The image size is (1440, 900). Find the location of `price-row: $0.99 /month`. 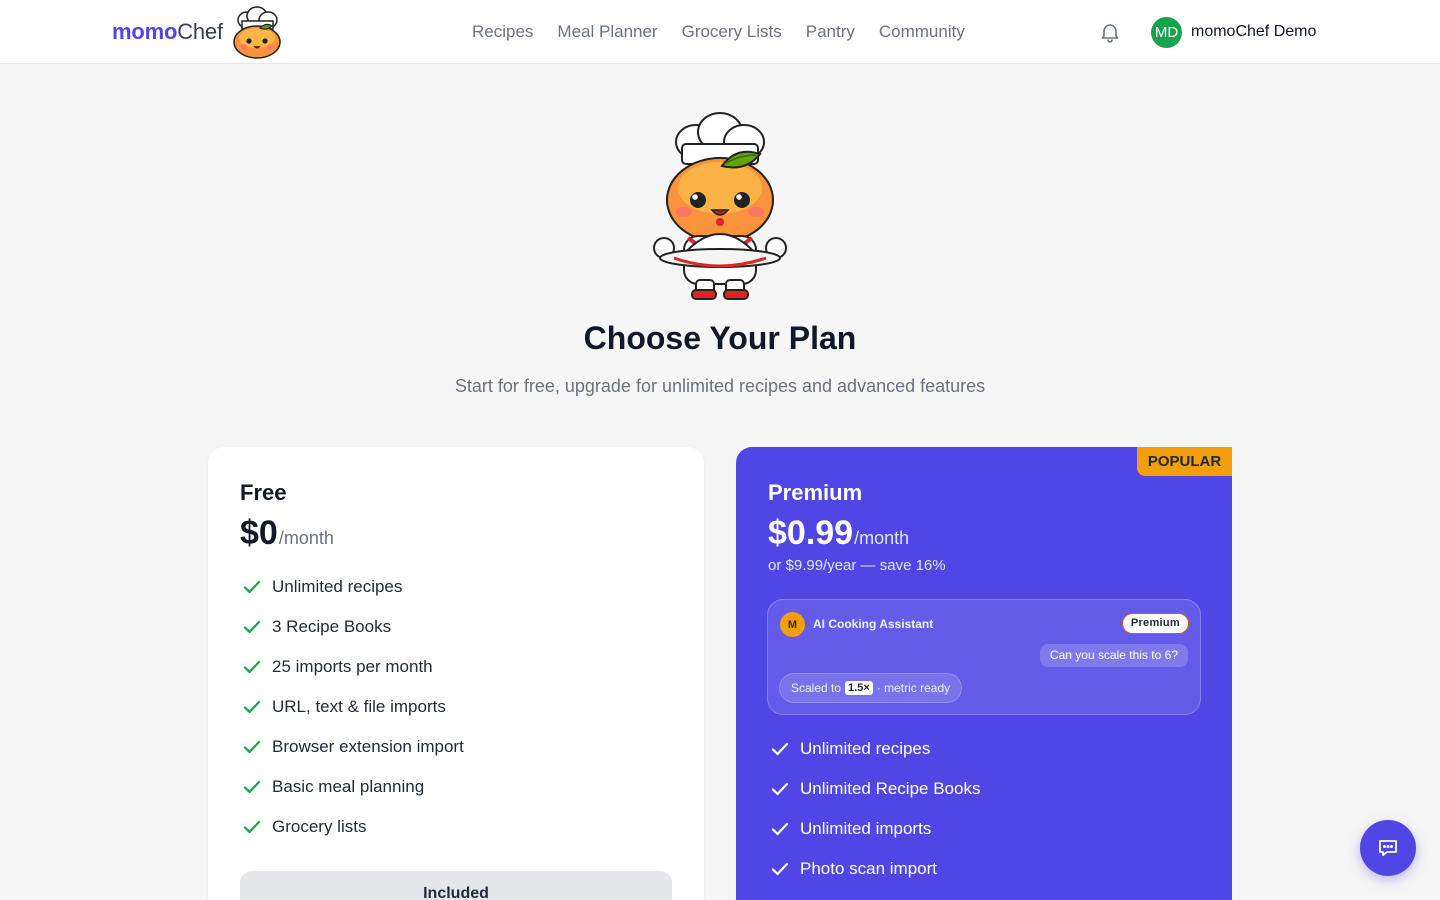

price-row: $0.99 /month is located at coordinates (838, 533).